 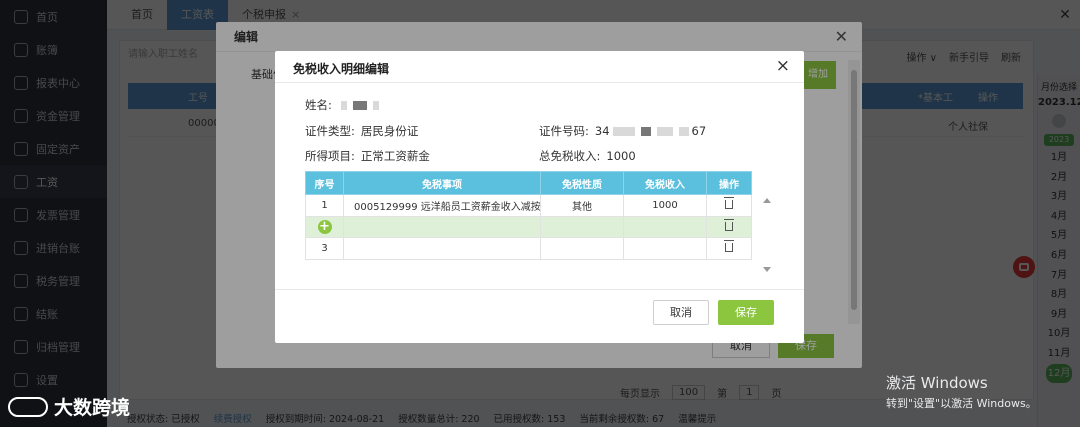 I want to click on cell-matter: 0005129999 远洋船员工资薪金收入减按50%计入应纳税所得额, so click(x=442, y=205).